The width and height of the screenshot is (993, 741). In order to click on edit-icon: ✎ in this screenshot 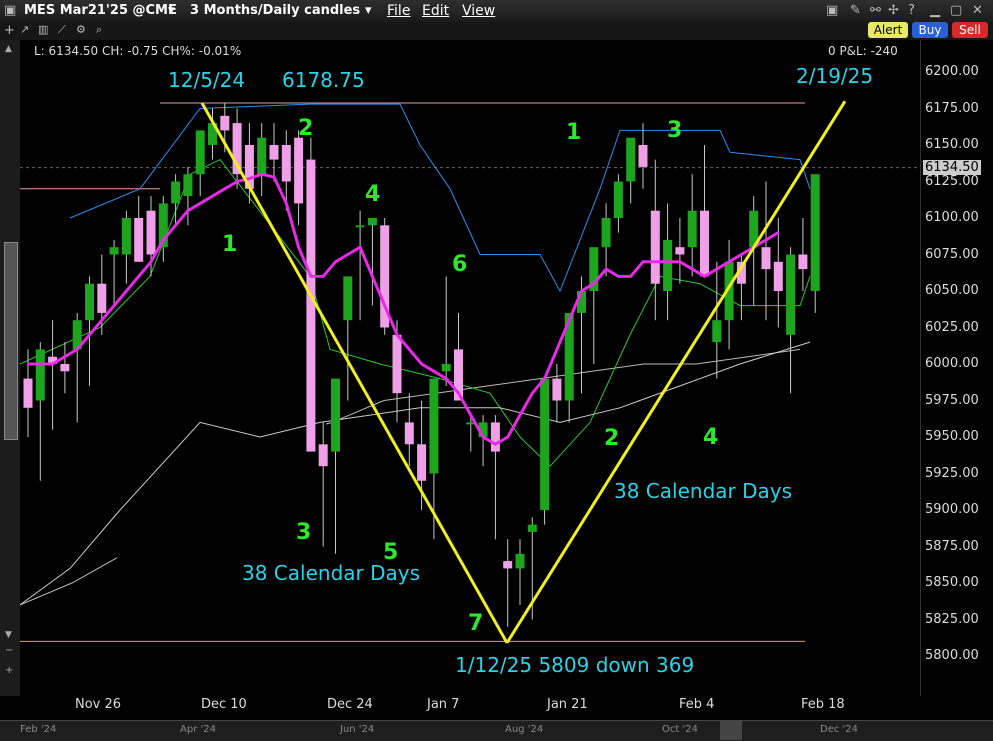, I will do `click(855, 10)`.